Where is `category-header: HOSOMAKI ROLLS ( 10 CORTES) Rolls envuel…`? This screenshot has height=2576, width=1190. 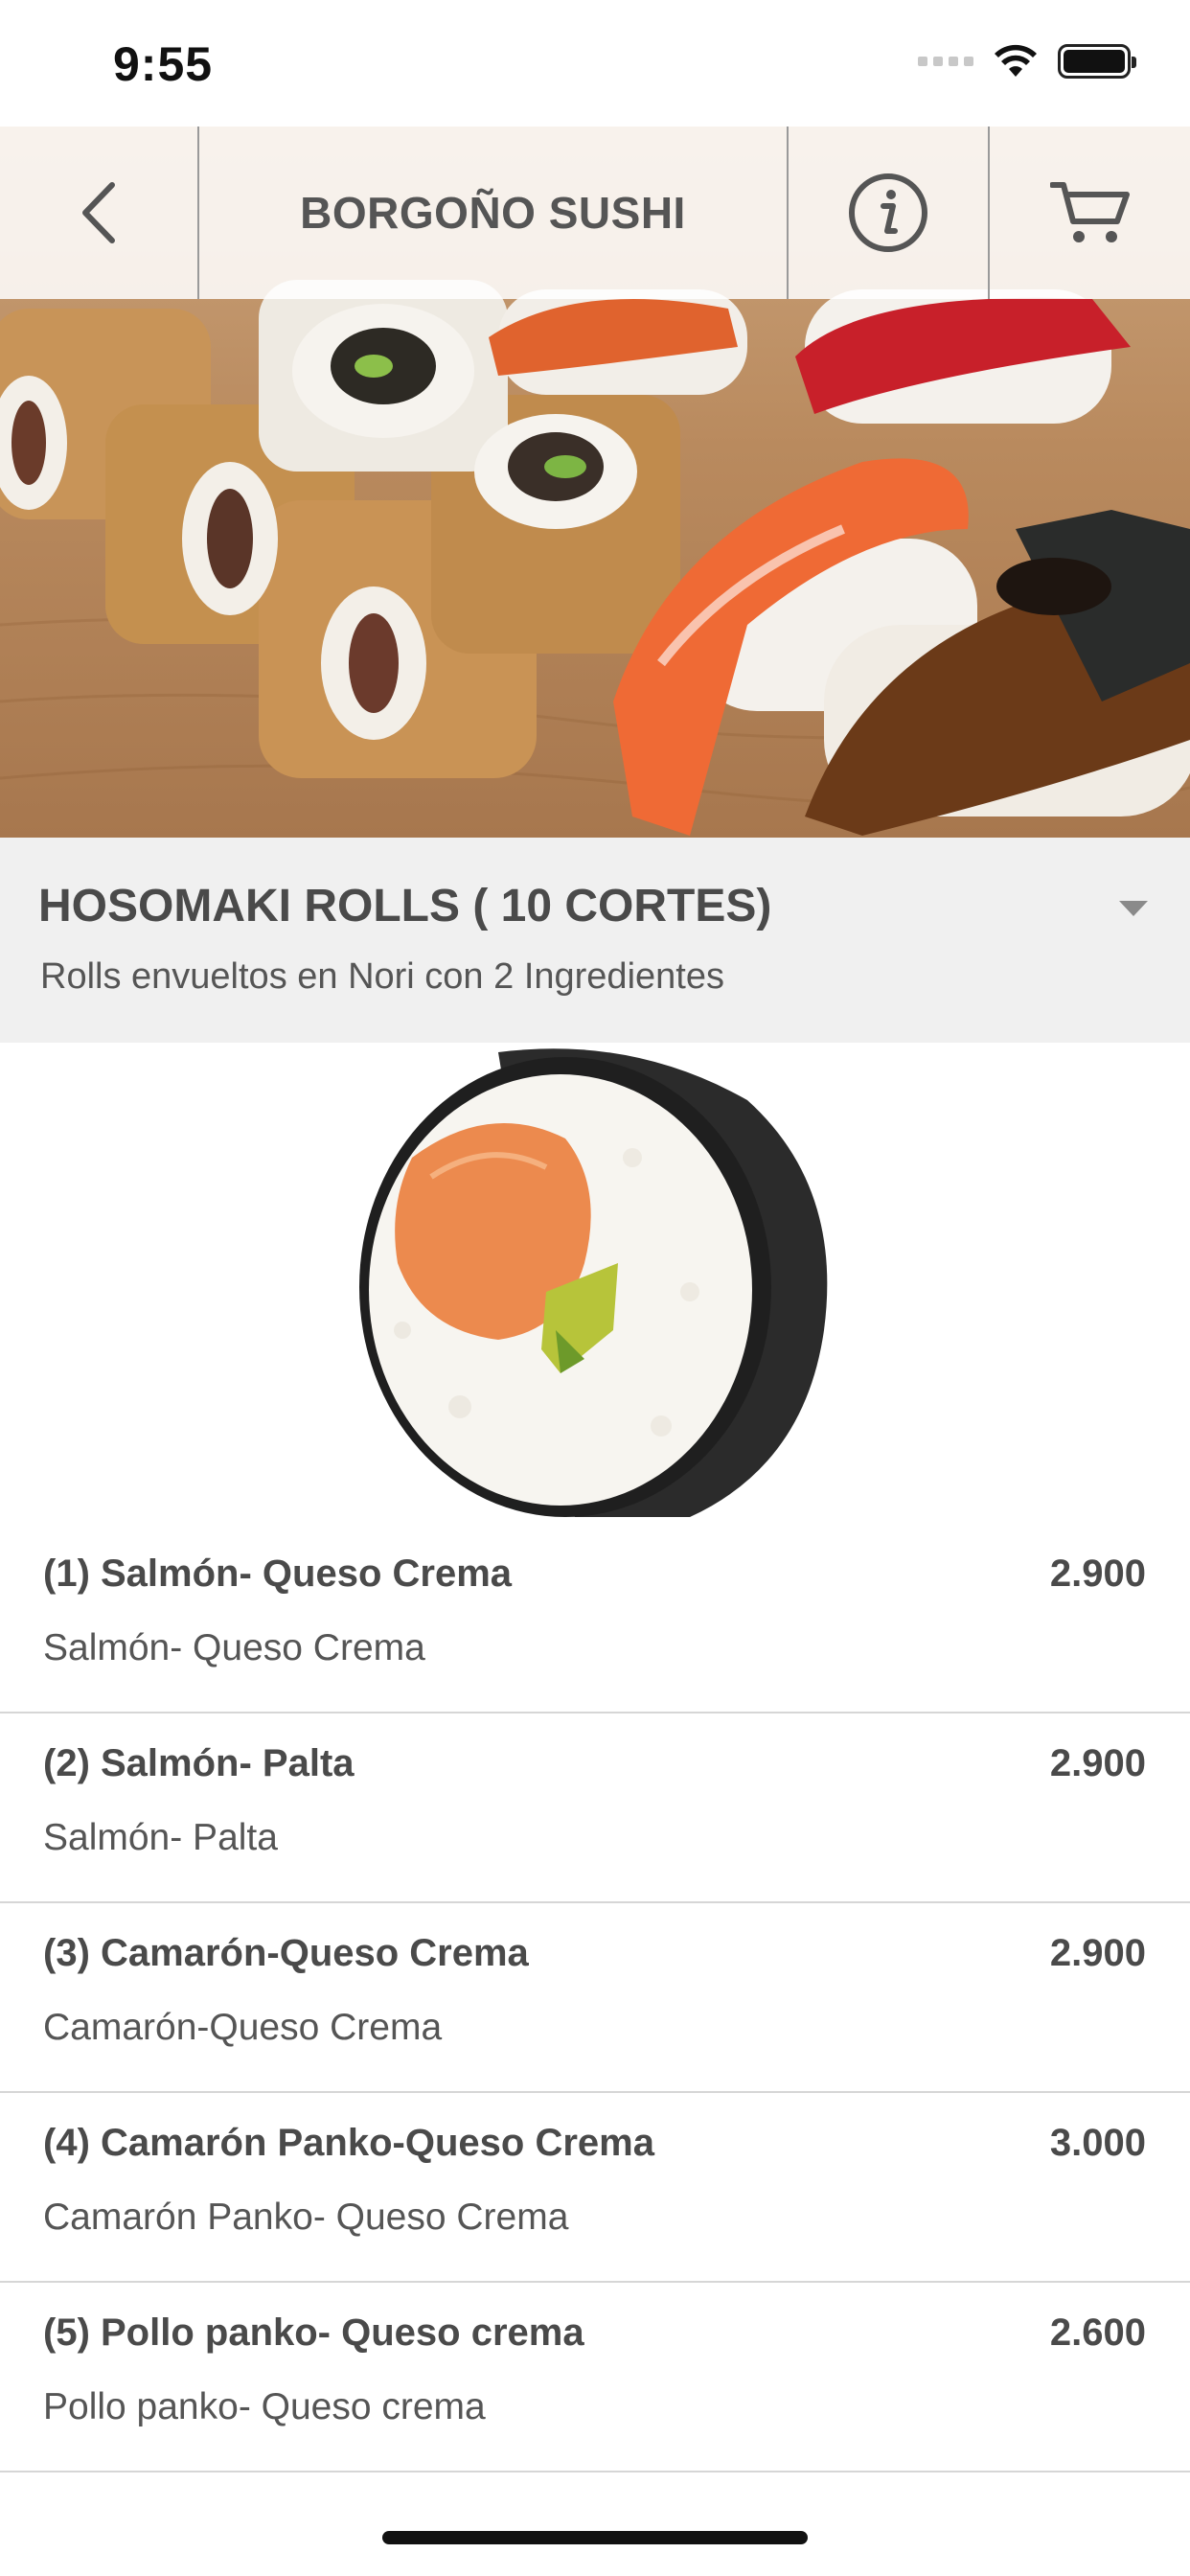 category-header: HOSOMAKI ROLLS ( 10 CORTES) Rolls envuel… is located at coordinates (595, 940).